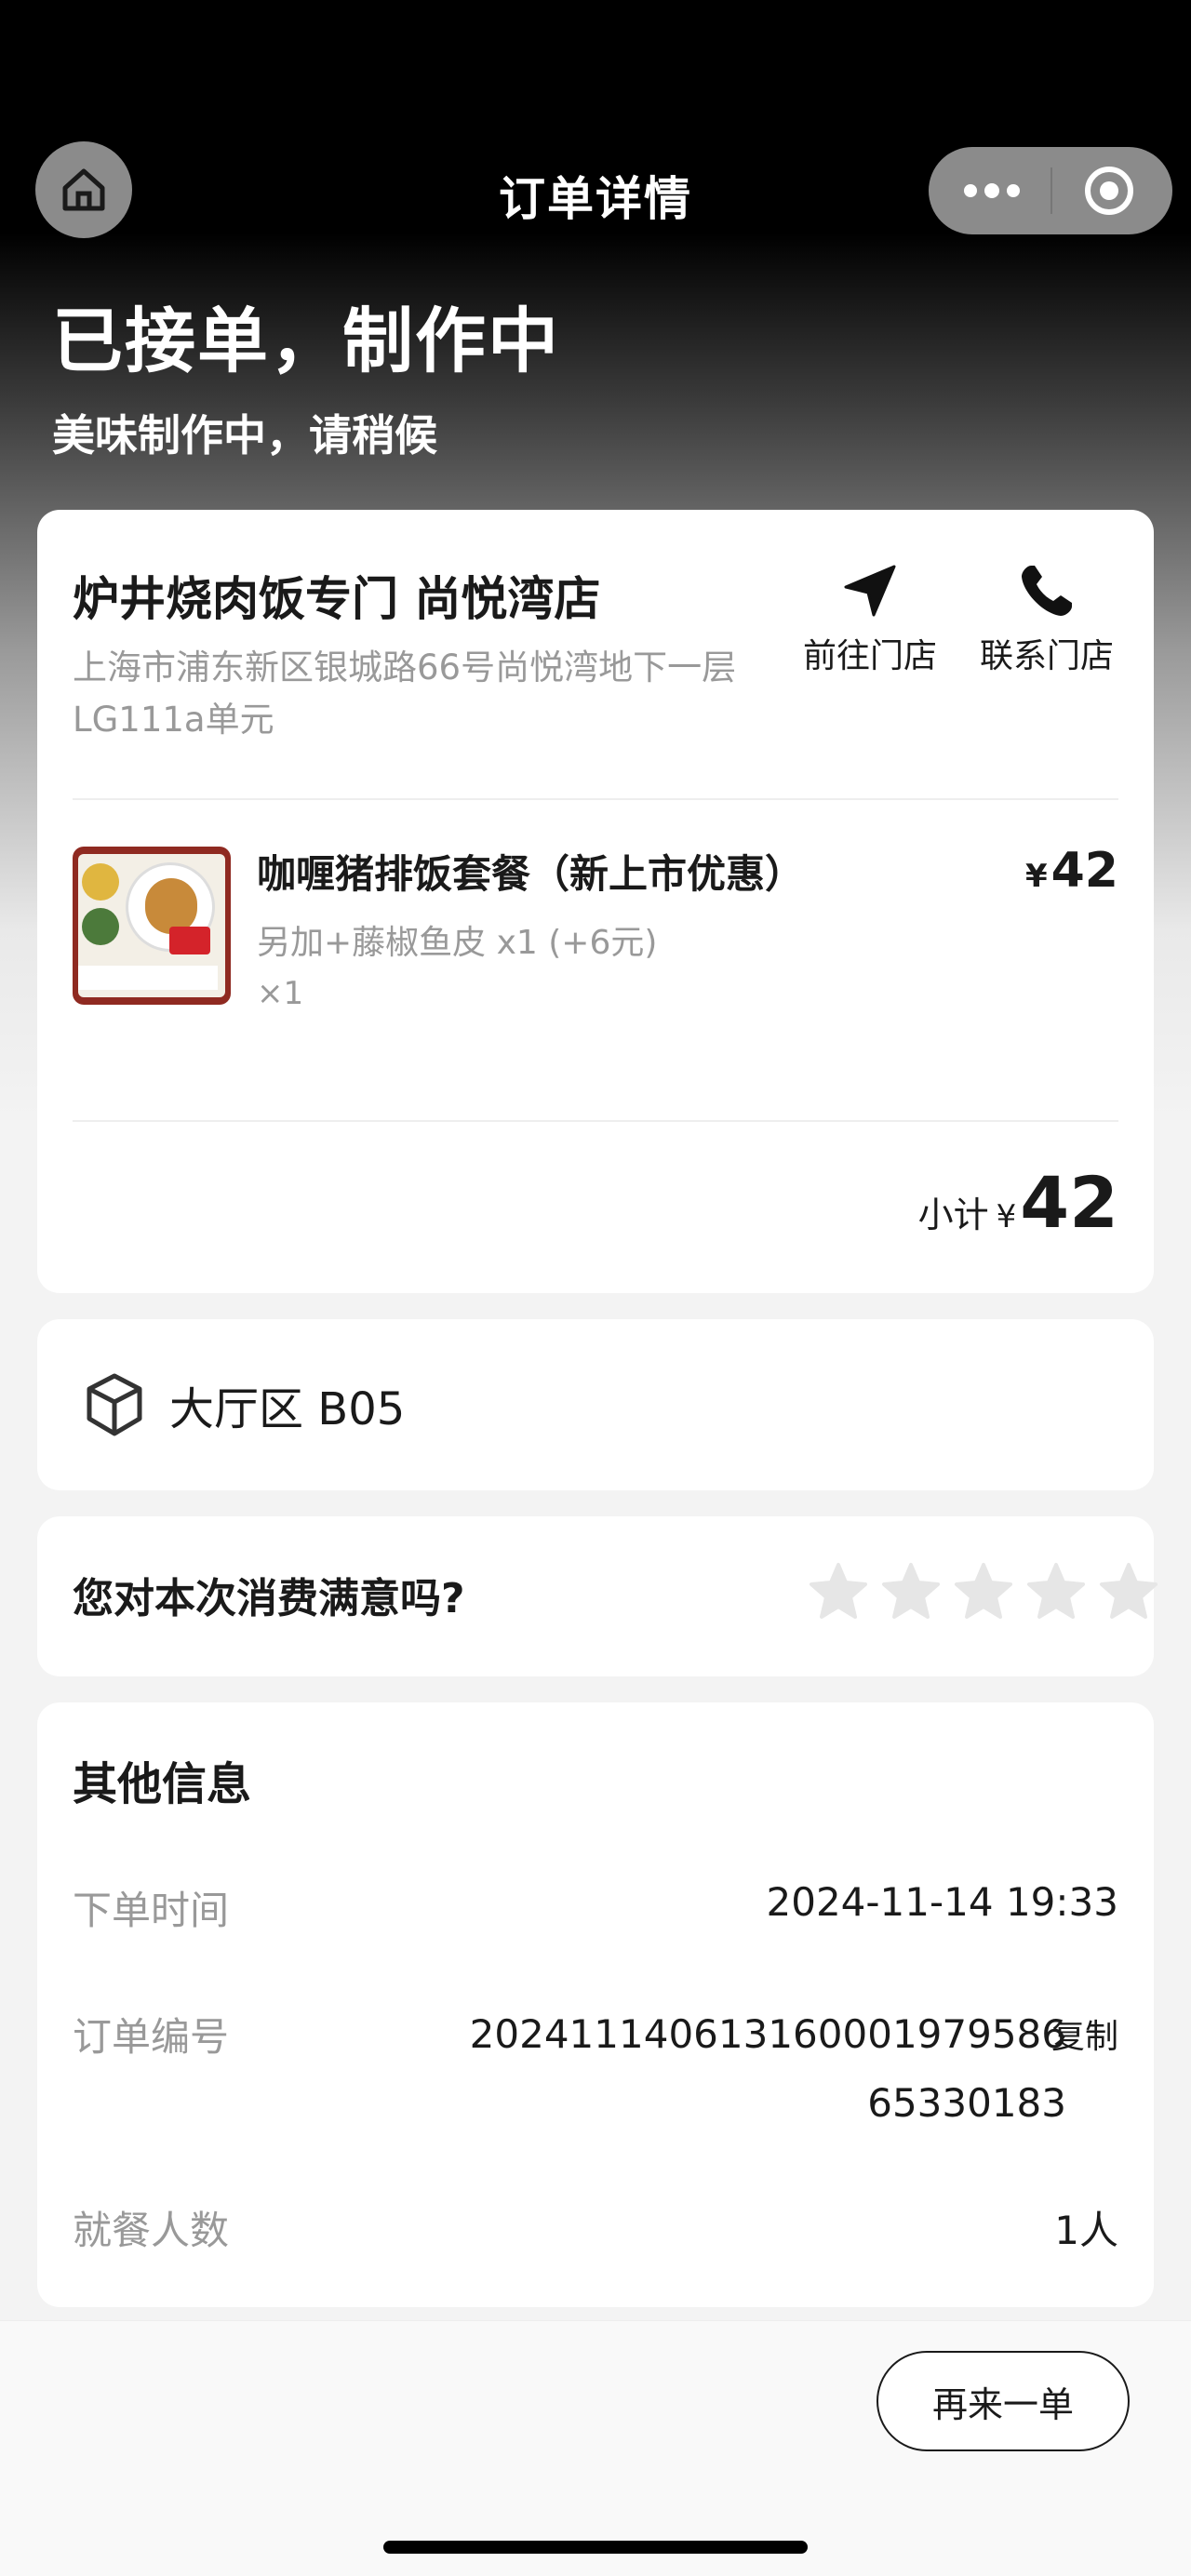  I want to click on reorder-button: 再来一单, so click(1003, 2401).